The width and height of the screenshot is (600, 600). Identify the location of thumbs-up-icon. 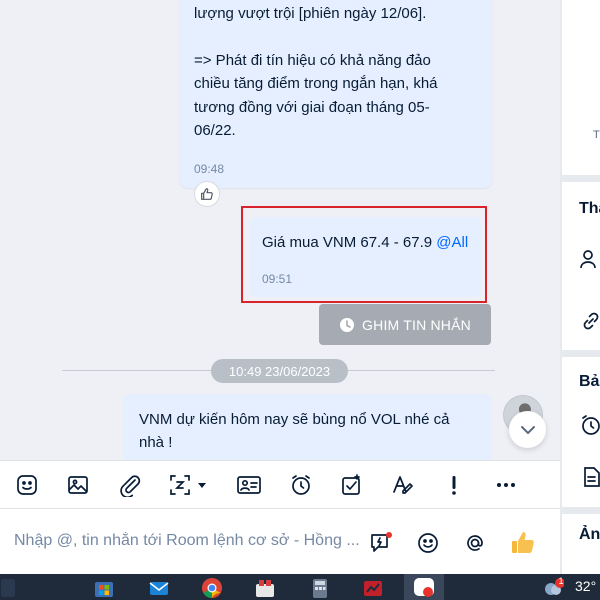
(523, 542).